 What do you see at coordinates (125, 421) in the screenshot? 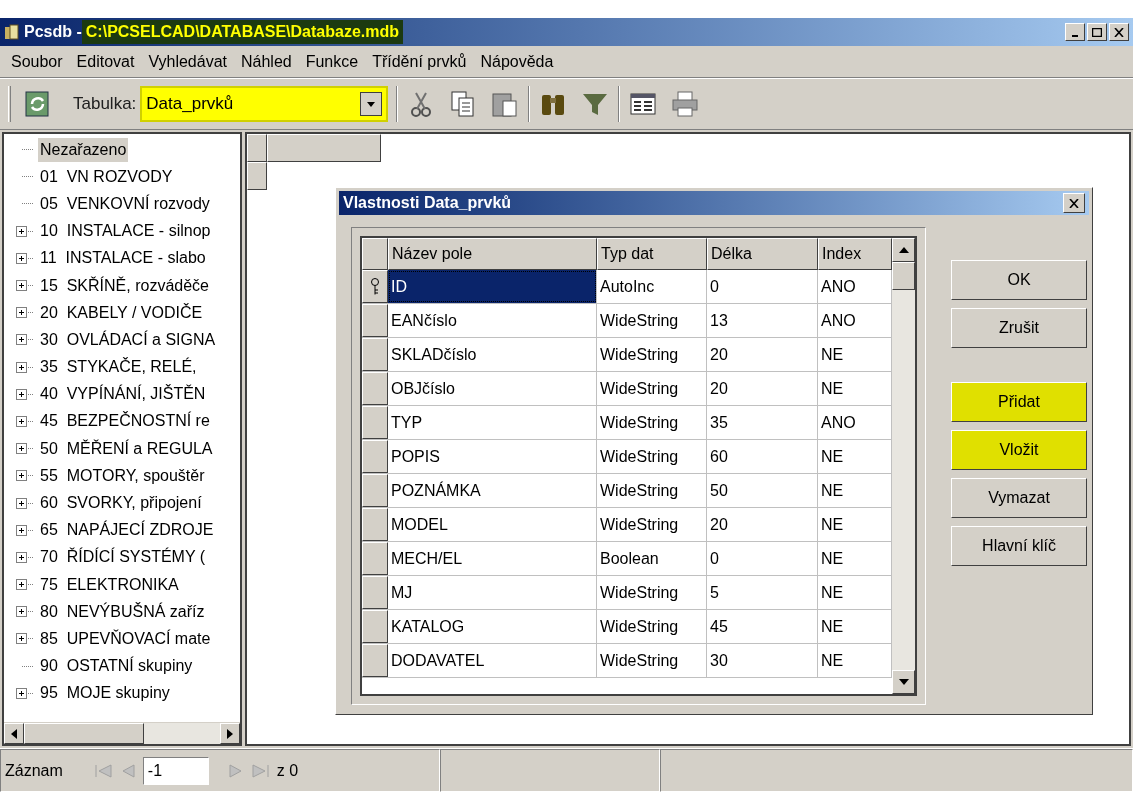
I see `tree-item: 45 BEZPEČNOSTNÍ re` at bounding box center [125, 421].